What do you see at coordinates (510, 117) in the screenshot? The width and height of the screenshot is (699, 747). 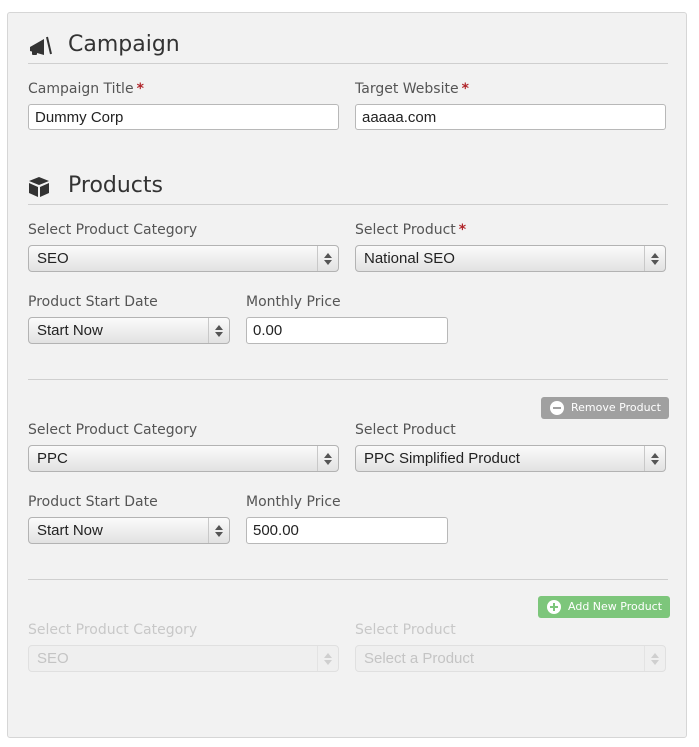 I see `target-website-input` at bounding box center [510, 117].